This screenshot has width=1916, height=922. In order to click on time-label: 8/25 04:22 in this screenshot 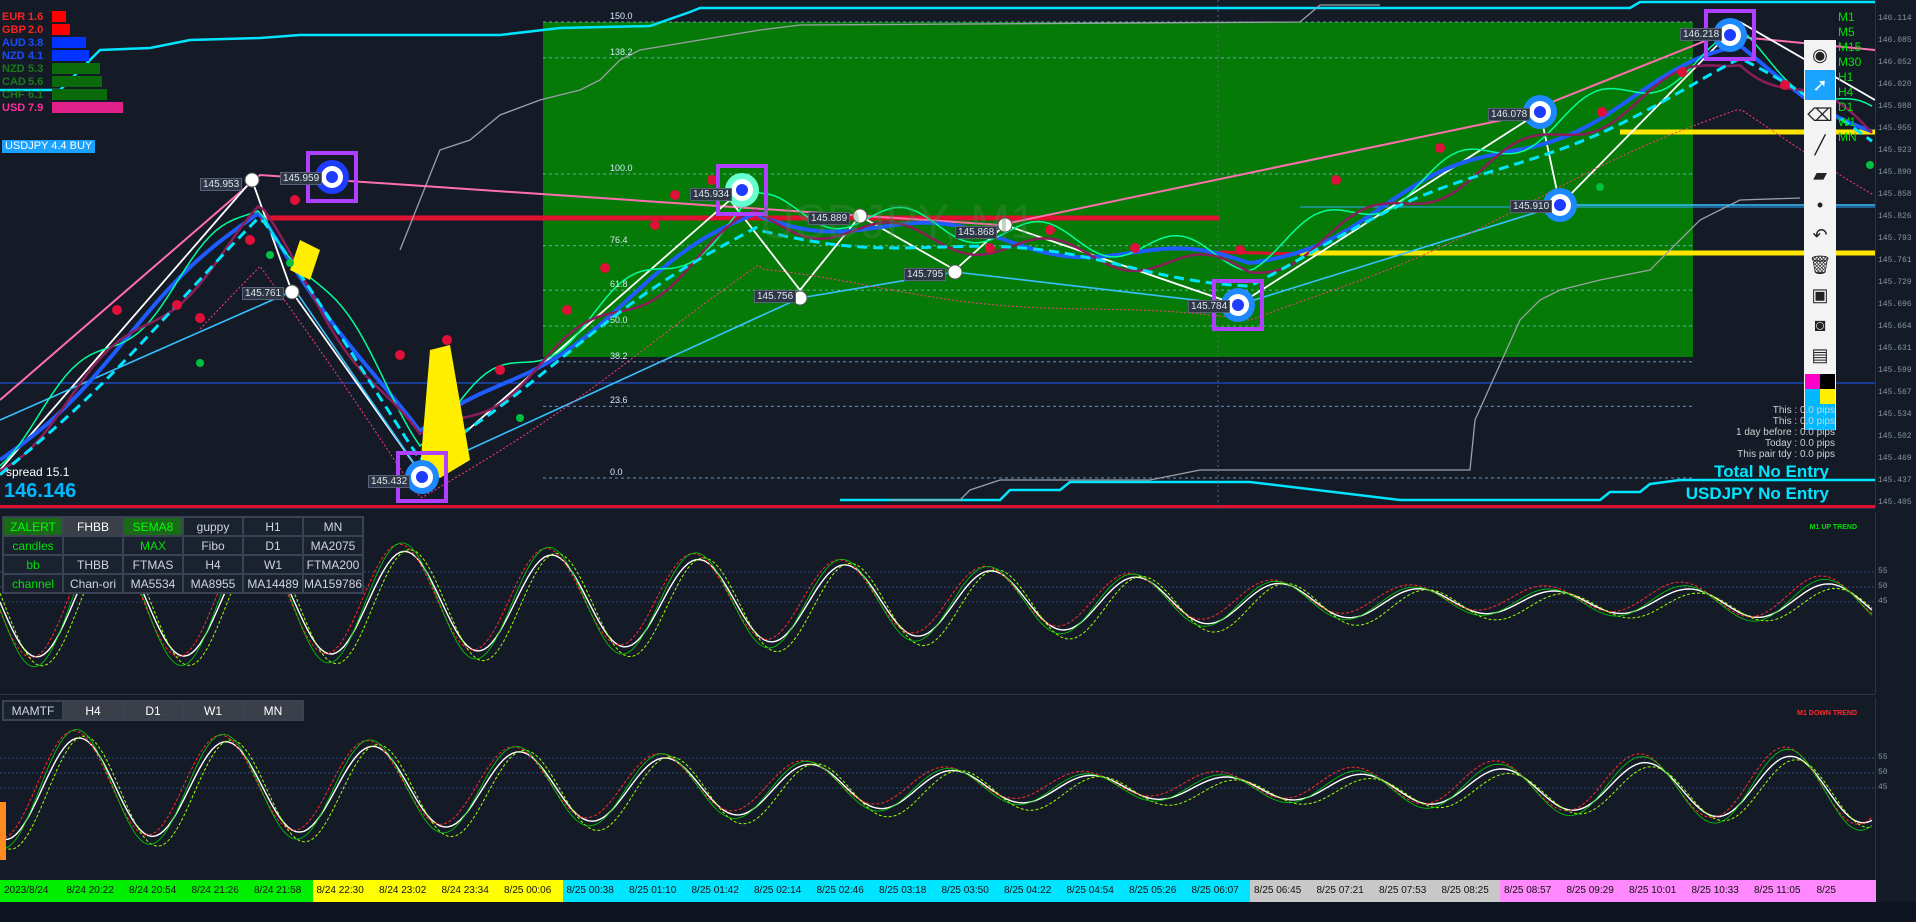, I will do `click(1031, 891)`.